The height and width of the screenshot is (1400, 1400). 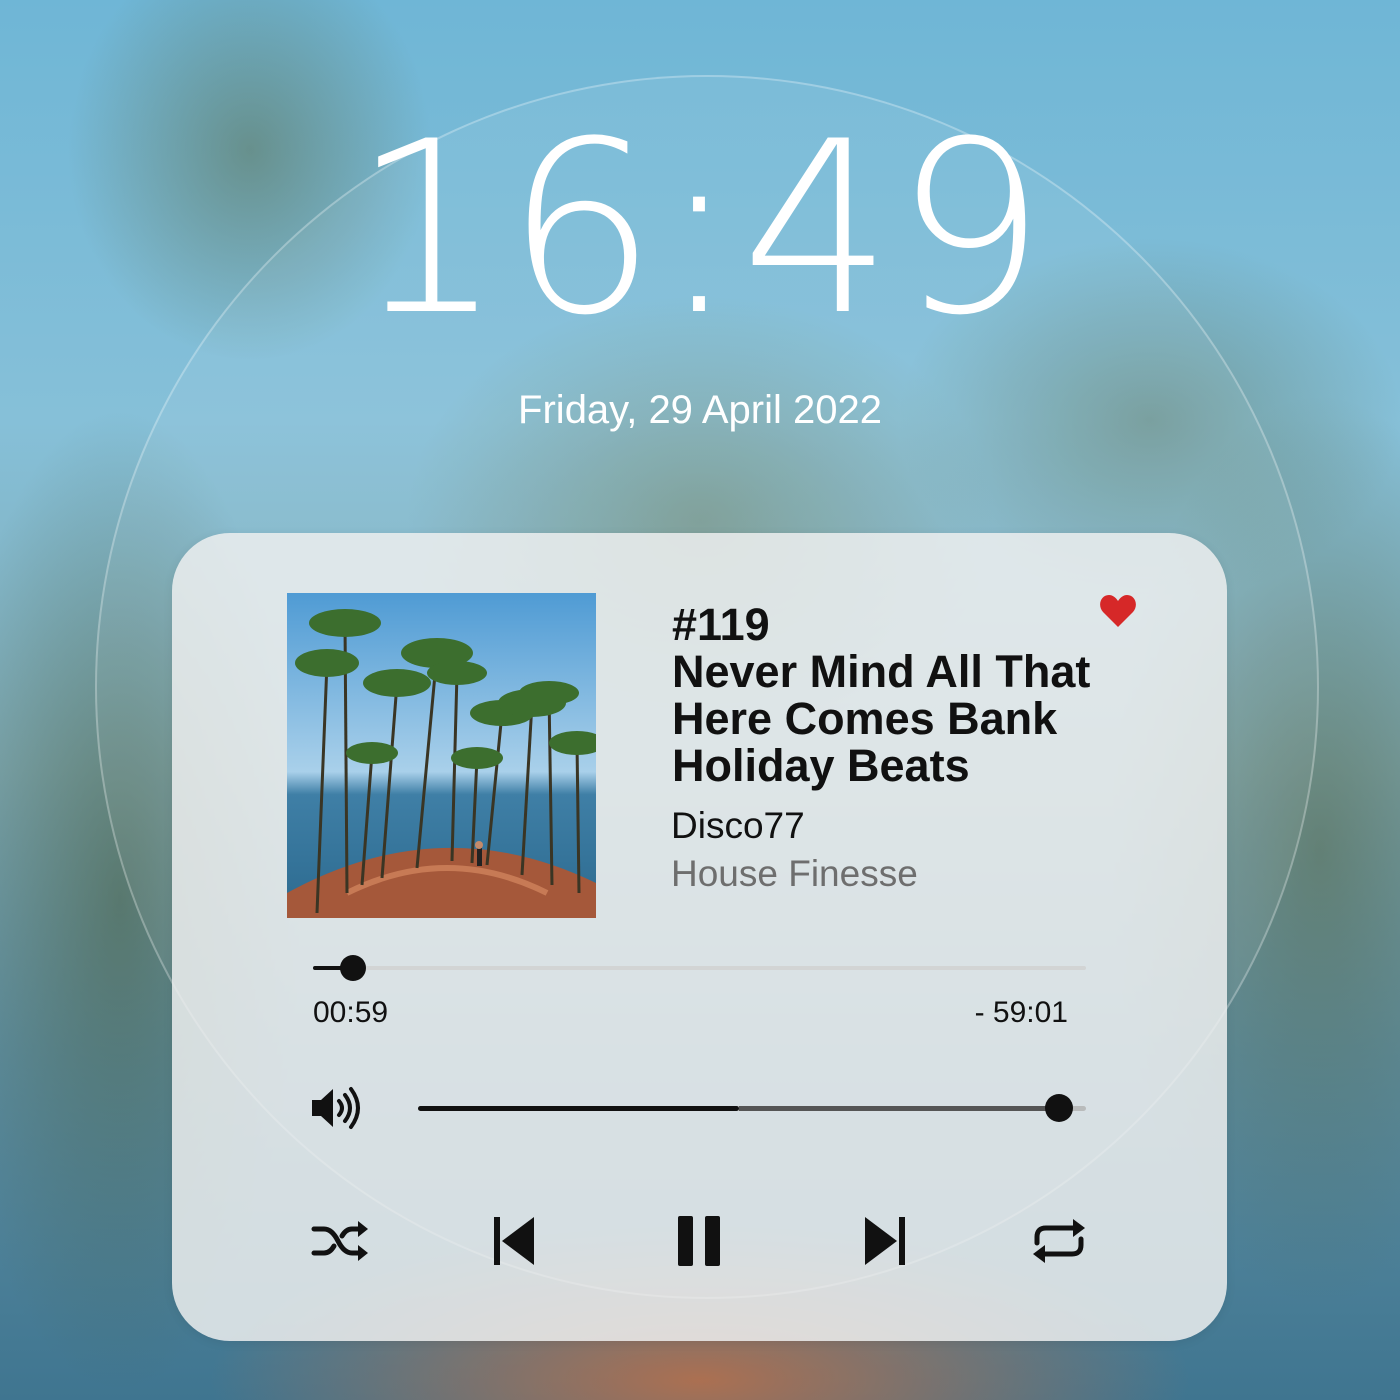 I want to click on episode-number: #119, so click(x=721, y=624).